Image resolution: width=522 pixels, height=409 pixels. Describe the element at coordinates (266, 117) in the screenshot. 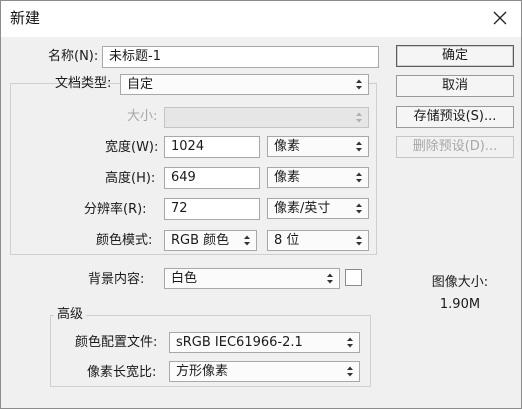

I see `size-select` at that location.